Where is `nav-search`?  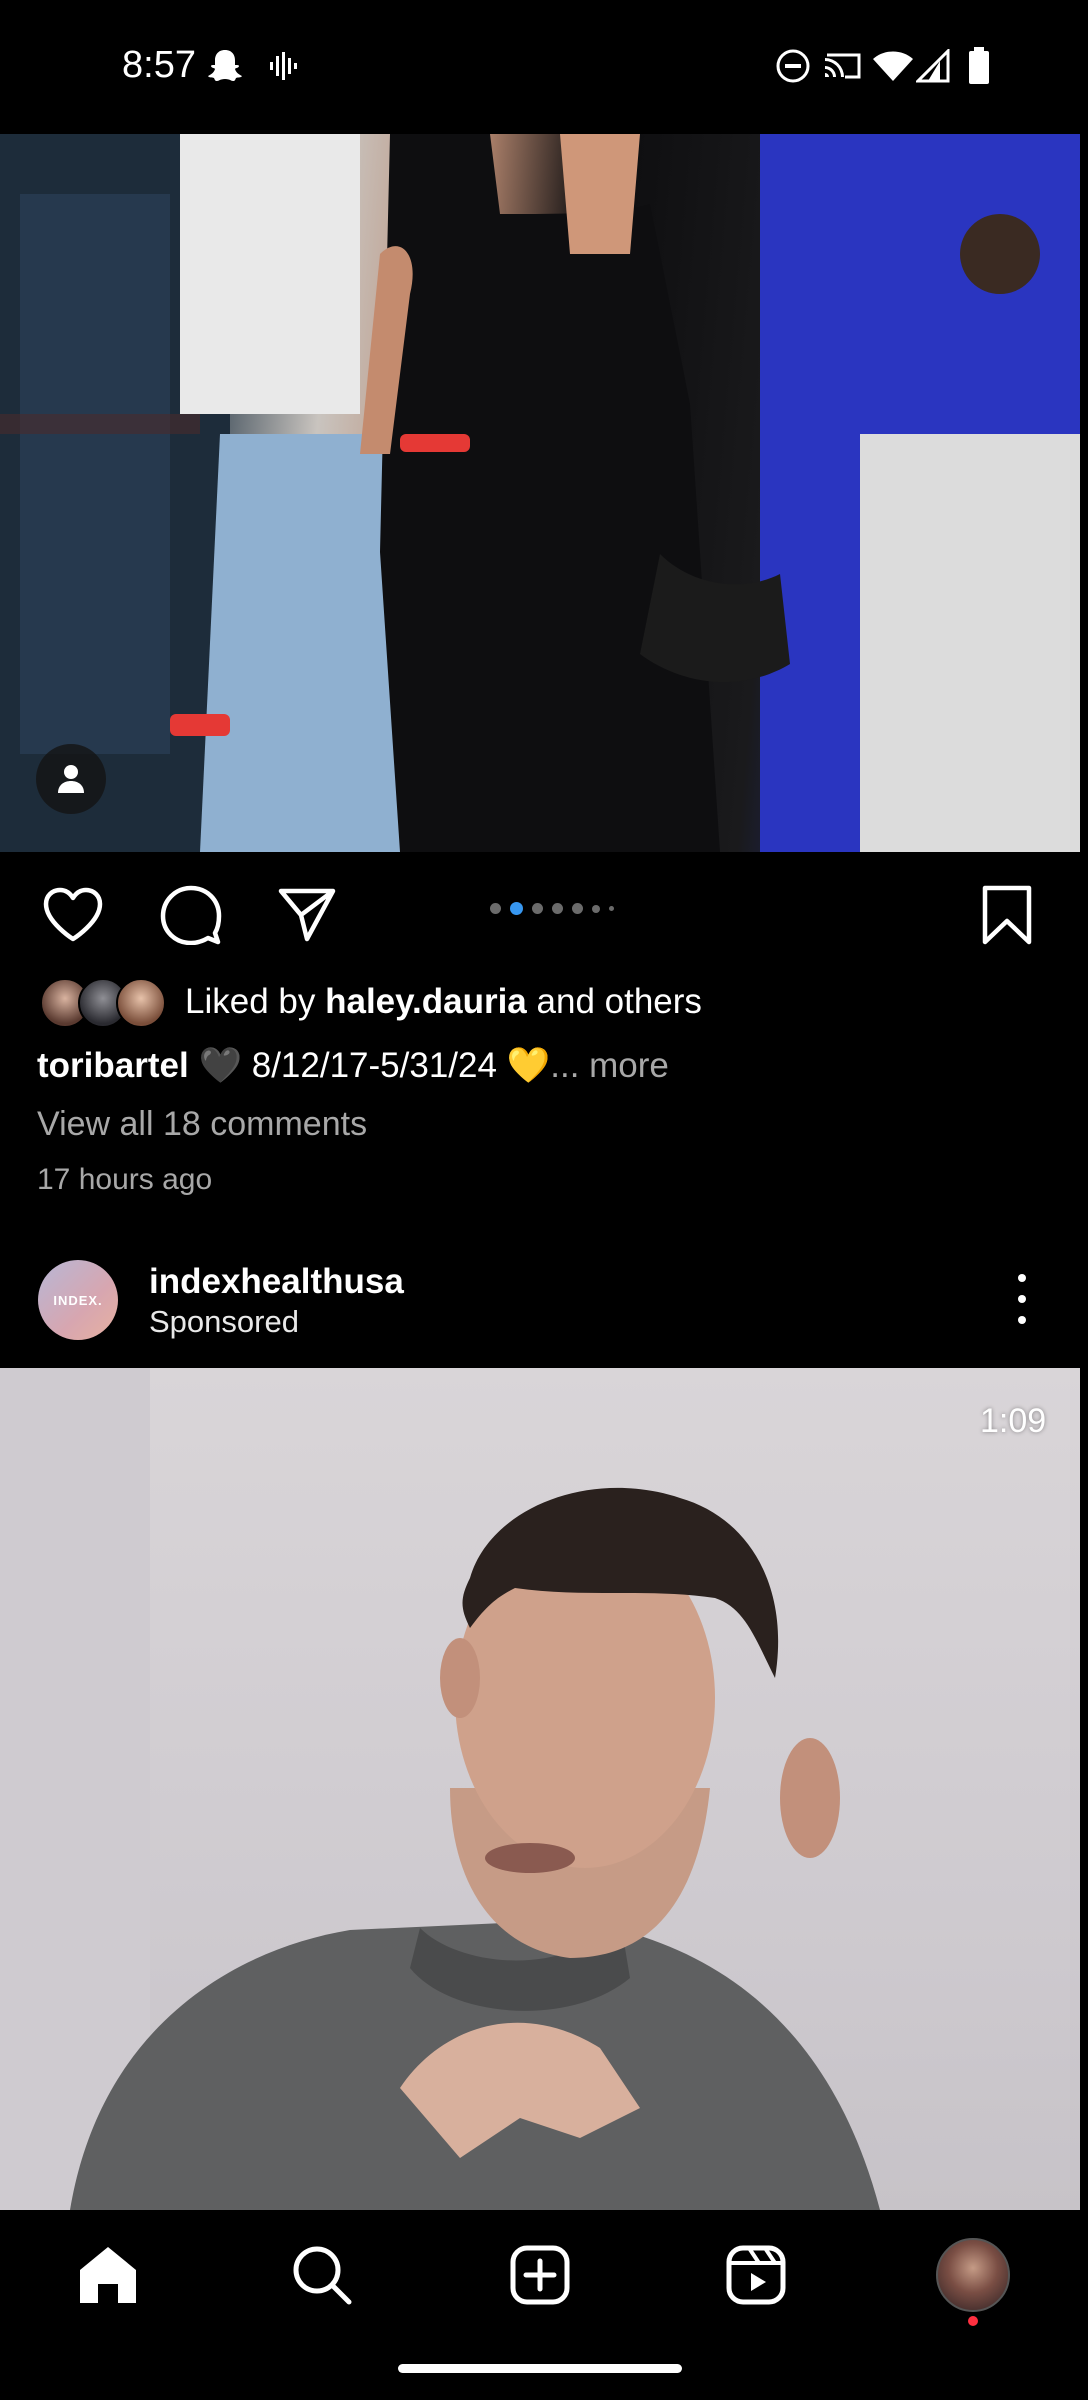 nav-search is located at coordinates (322, 2275).